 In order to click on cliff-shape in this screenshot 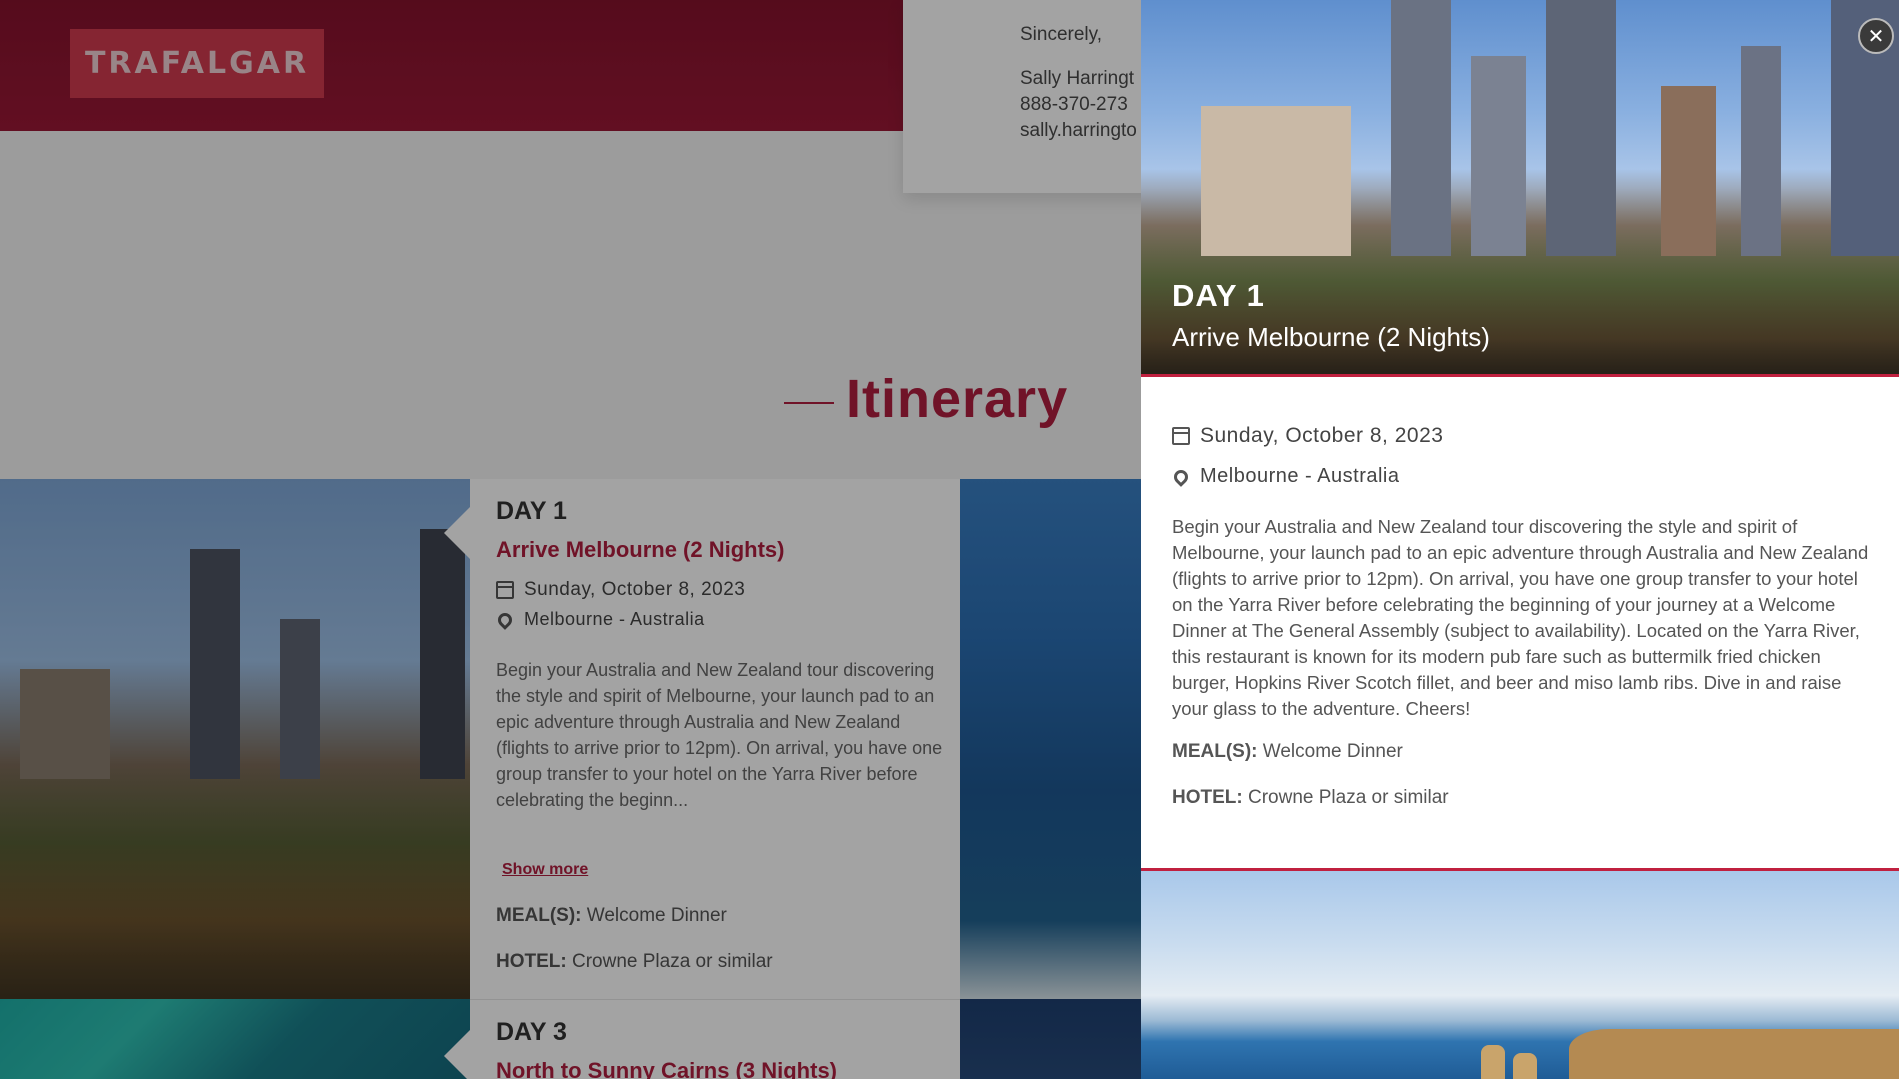, I will do `click(1734, 1054)`.